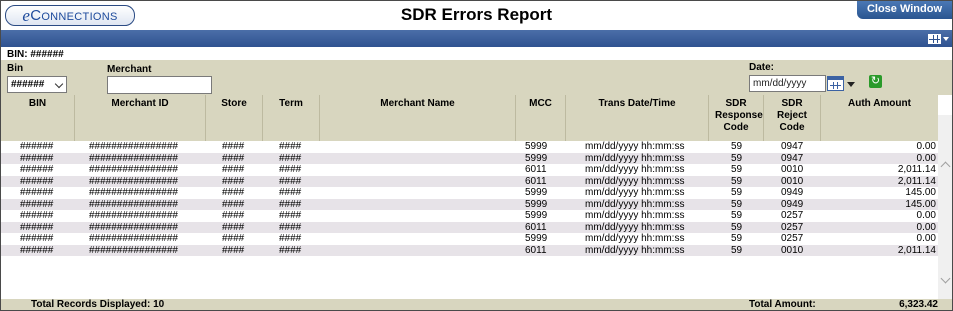 This screenshot has height=311, width=953. I want to click on filter-bar: Bin ###### Merchant Date: mm/dd/yyyy ↻, so click(476, 77).